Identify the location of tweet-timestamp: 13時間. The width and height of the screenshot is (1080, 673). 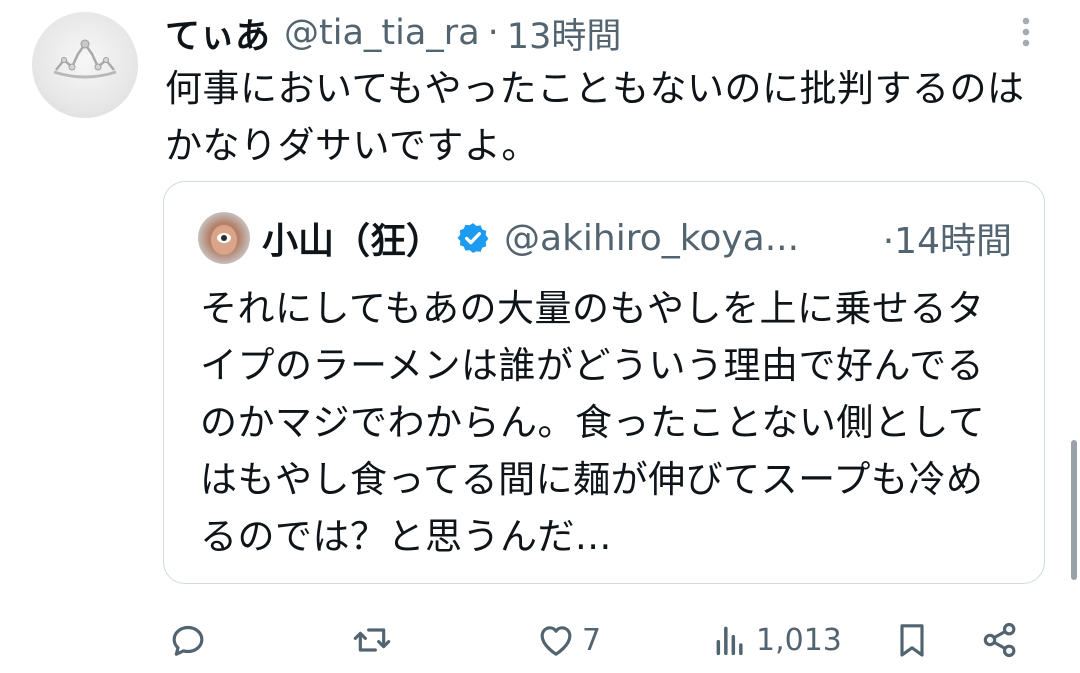
(564, 33).